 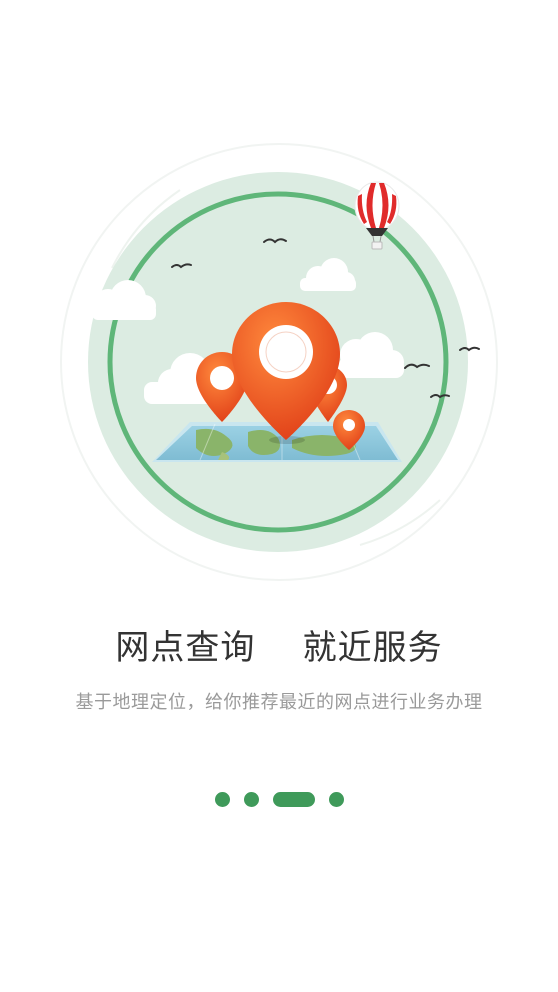 I want to click on page-indicator, so click(x=279, y=799).